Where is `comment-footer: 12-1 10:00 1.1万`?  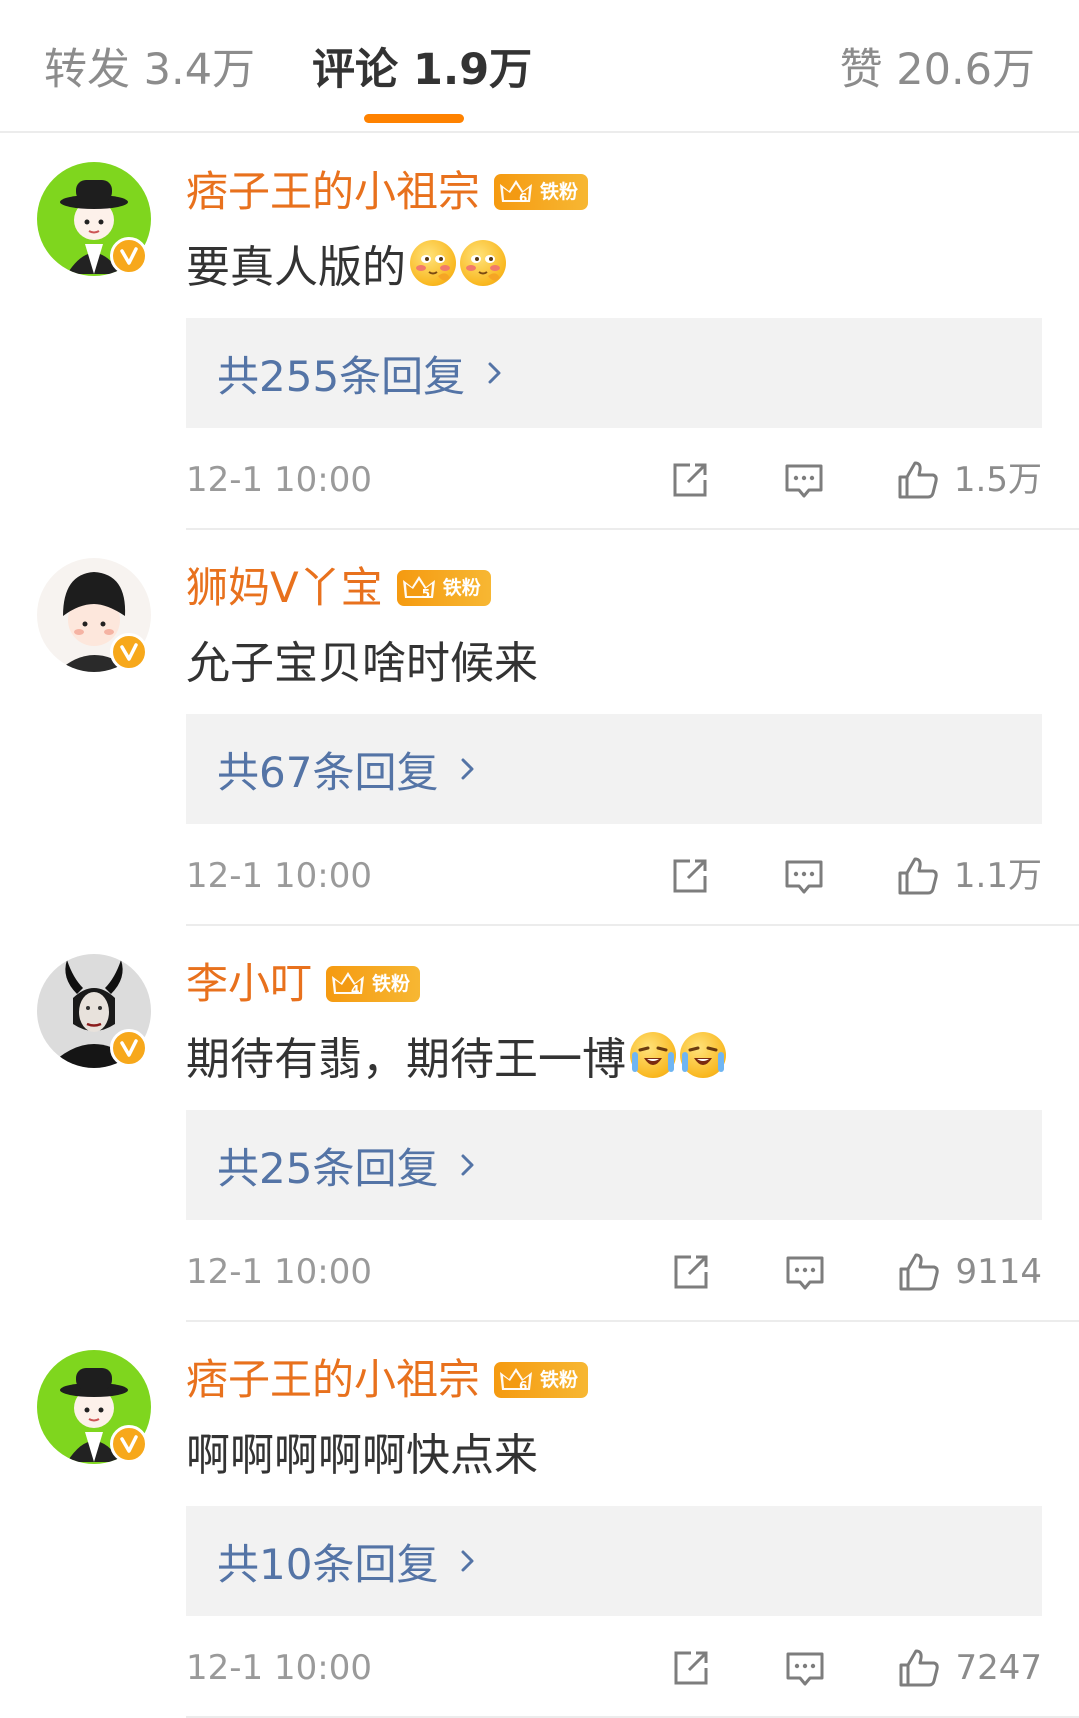 comment-footer: 12-1 10:00 1.1万 is located at coordinates (614, 876).